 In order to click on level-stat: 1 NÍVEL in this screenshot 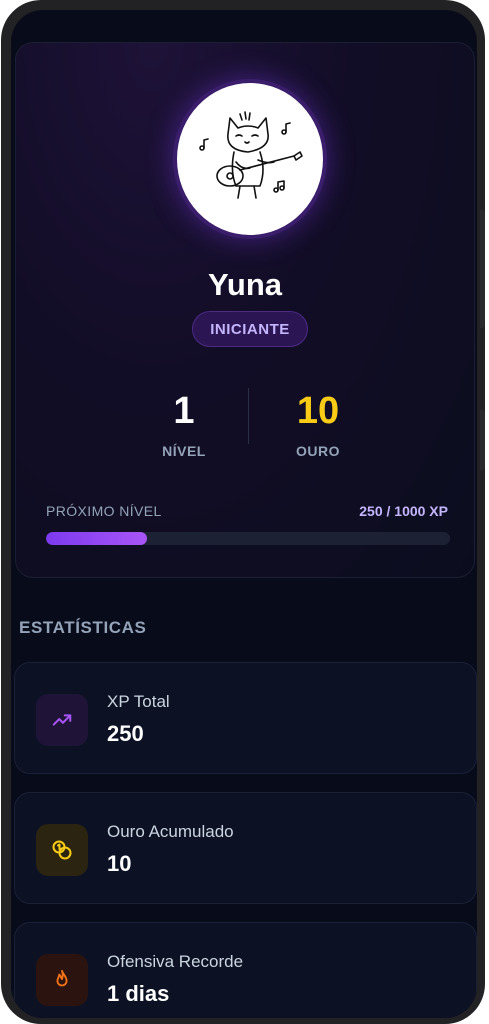, I will do `click(184, 425)`.